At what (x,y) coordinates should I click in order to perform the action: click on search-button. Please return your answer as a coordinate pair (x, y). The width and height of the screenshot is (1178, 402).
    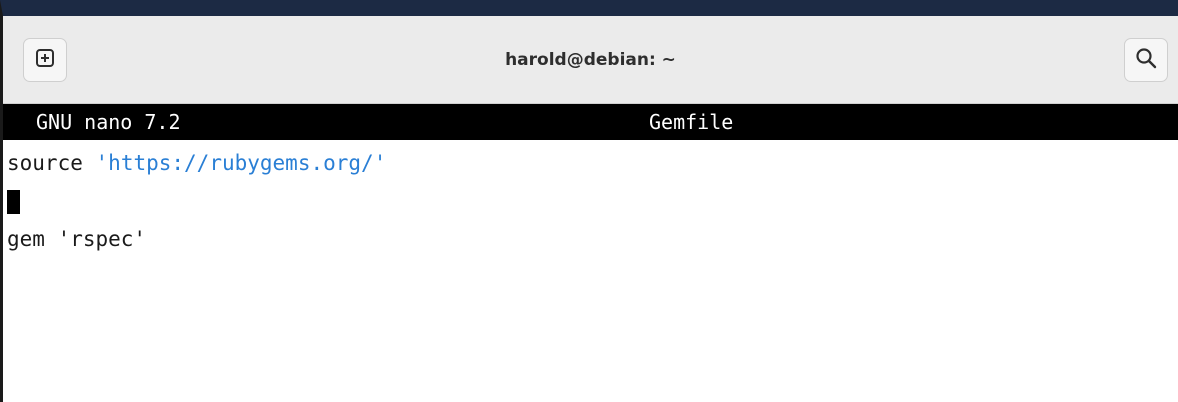
    Looking at the image, I should click on (1146, 60).